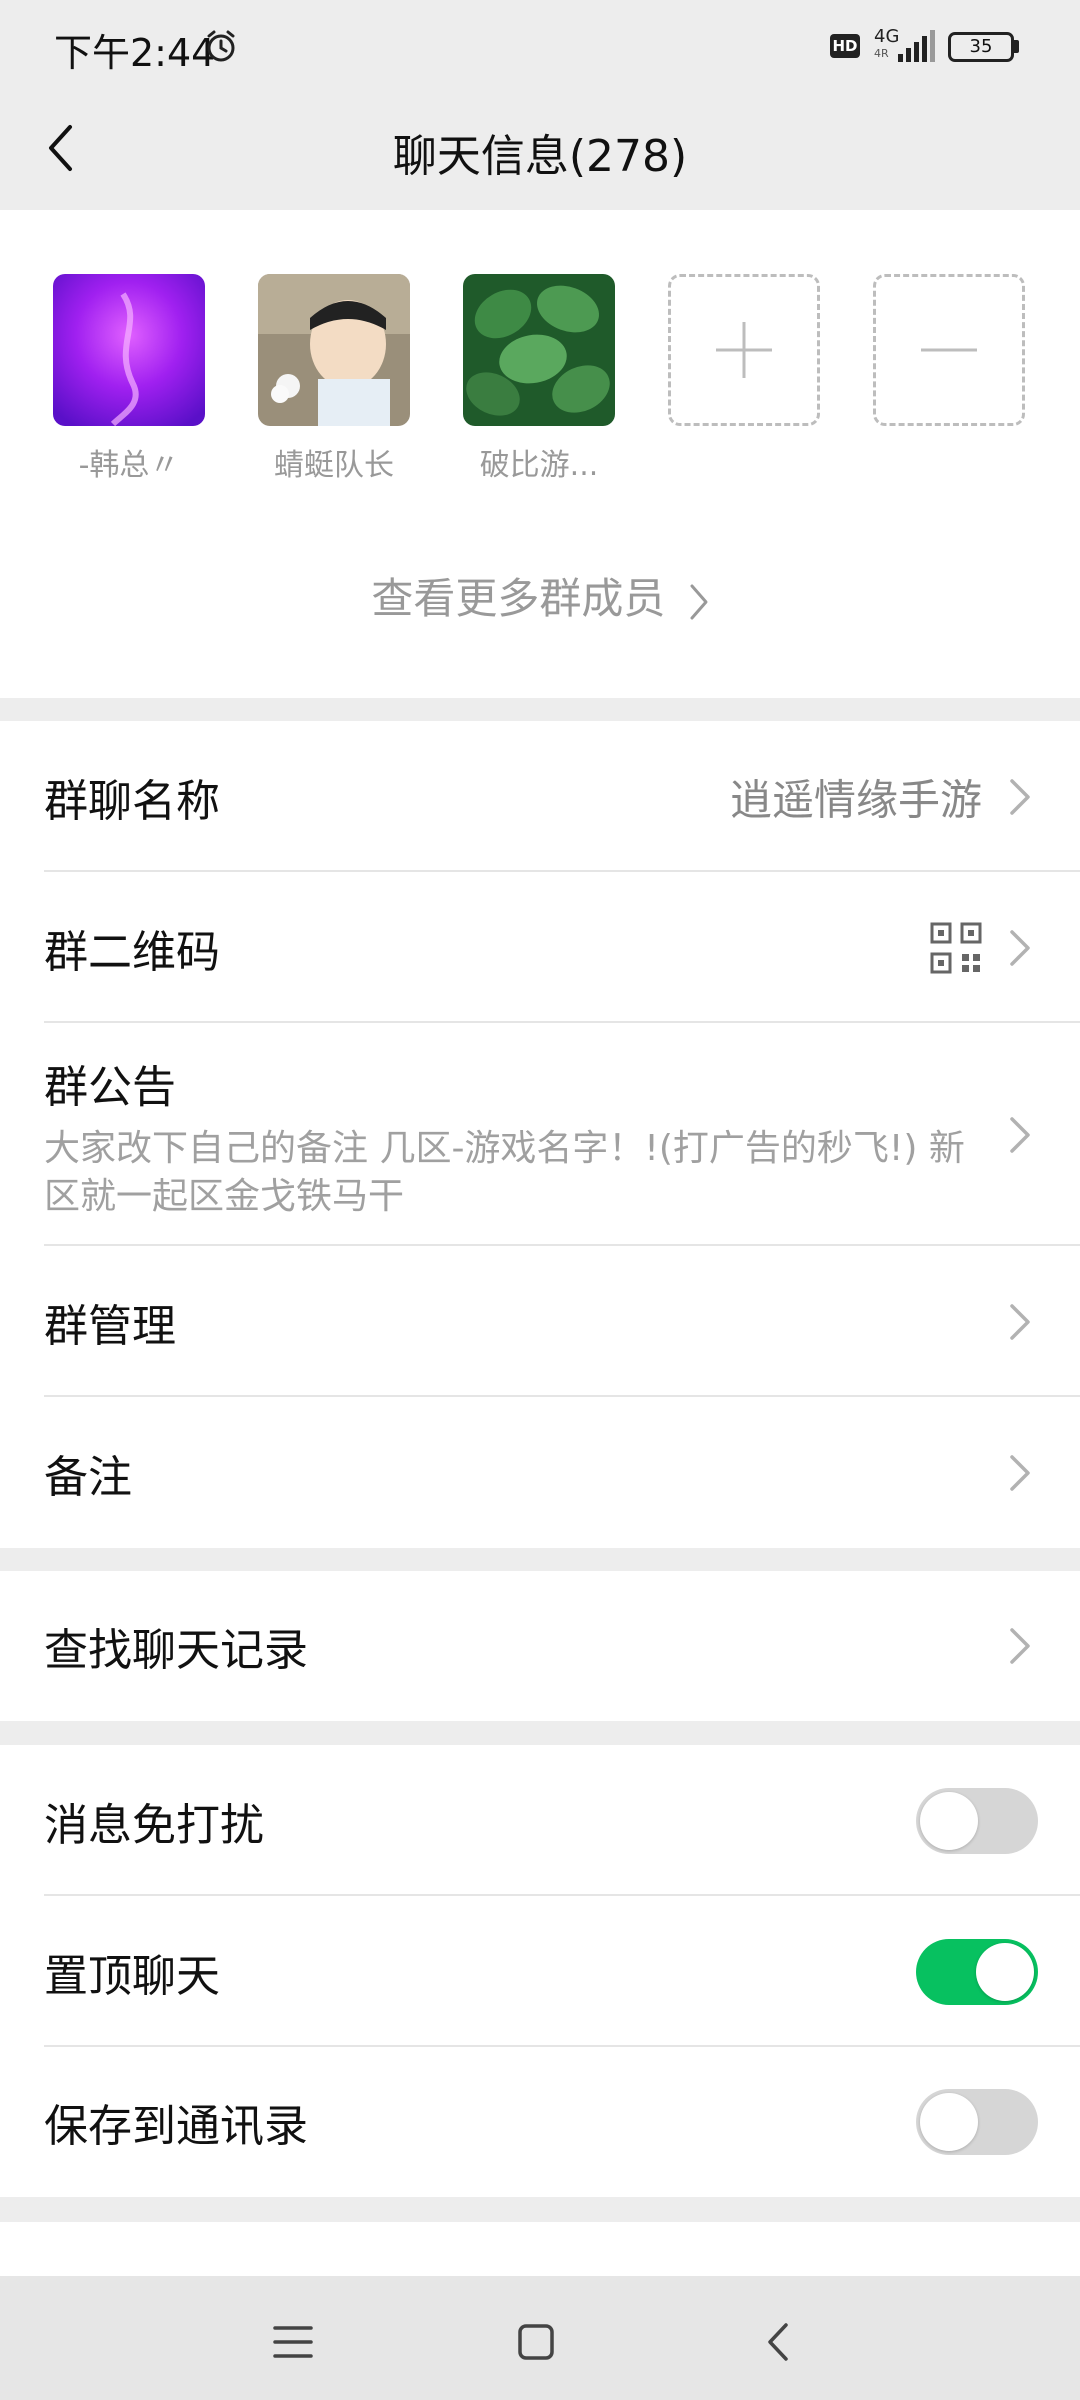  Describe the element at coordinates (540, 1820) in the screenshot. I see `mute-row: 消息免打扰` at that location.